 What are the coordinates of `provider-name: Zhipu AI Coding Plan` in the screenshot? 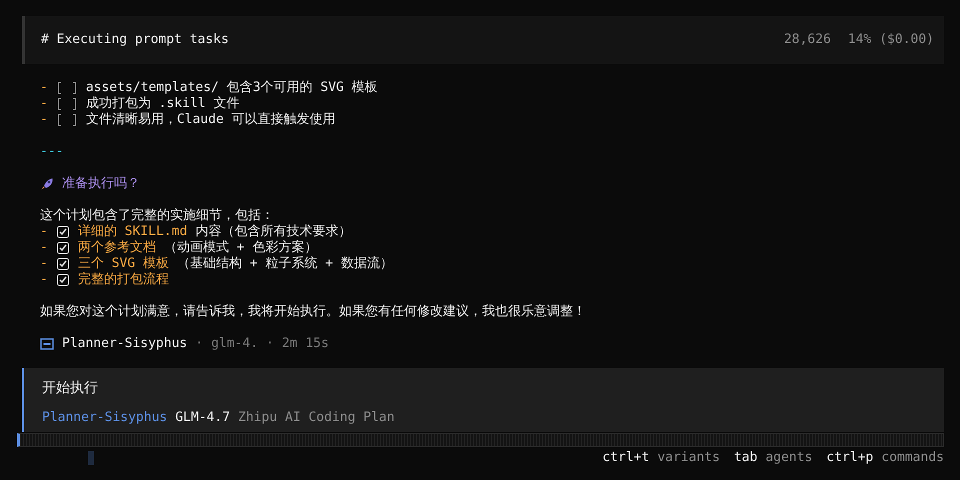 It's located at (316, 418).